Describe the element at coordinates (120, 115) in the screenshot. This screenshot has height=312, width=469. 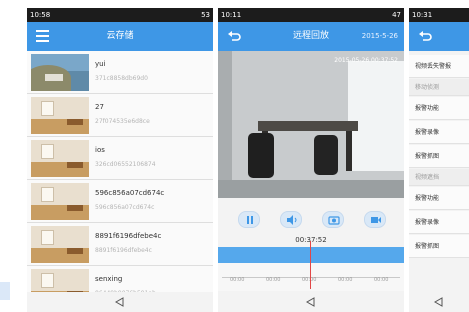
I see `list-item: 27 27f074535e6d8ce` at that location.